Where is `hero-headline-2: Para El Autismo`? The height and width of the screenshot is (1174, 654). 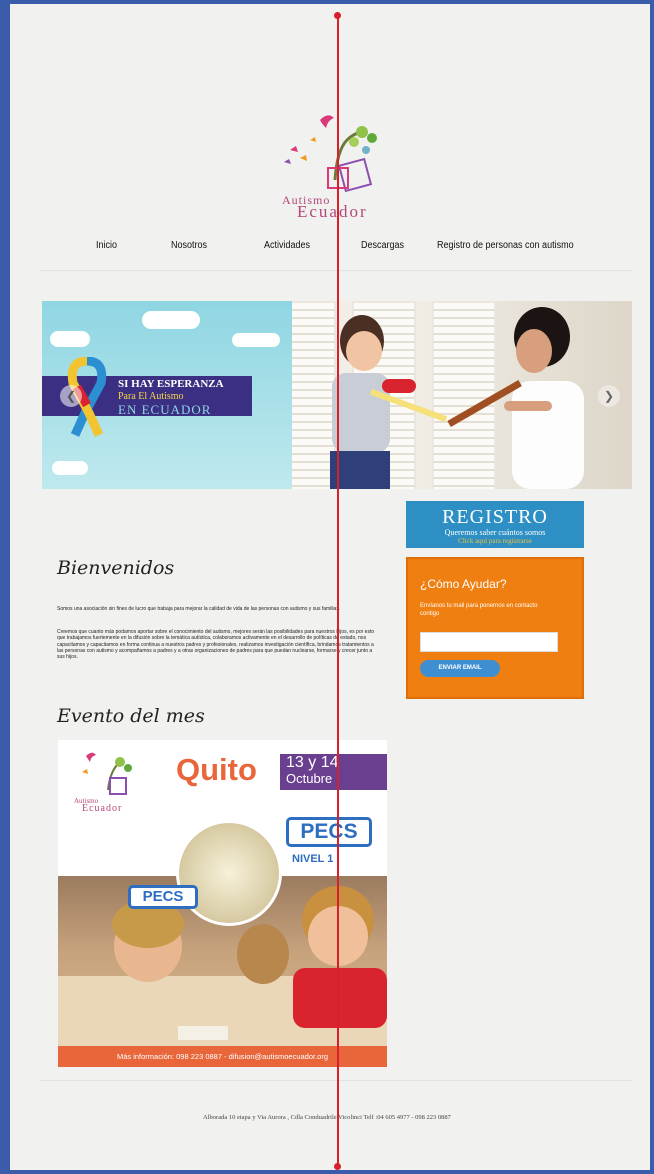
hero-headline-2: Para El Autismo is located at coordinates (151, 396).